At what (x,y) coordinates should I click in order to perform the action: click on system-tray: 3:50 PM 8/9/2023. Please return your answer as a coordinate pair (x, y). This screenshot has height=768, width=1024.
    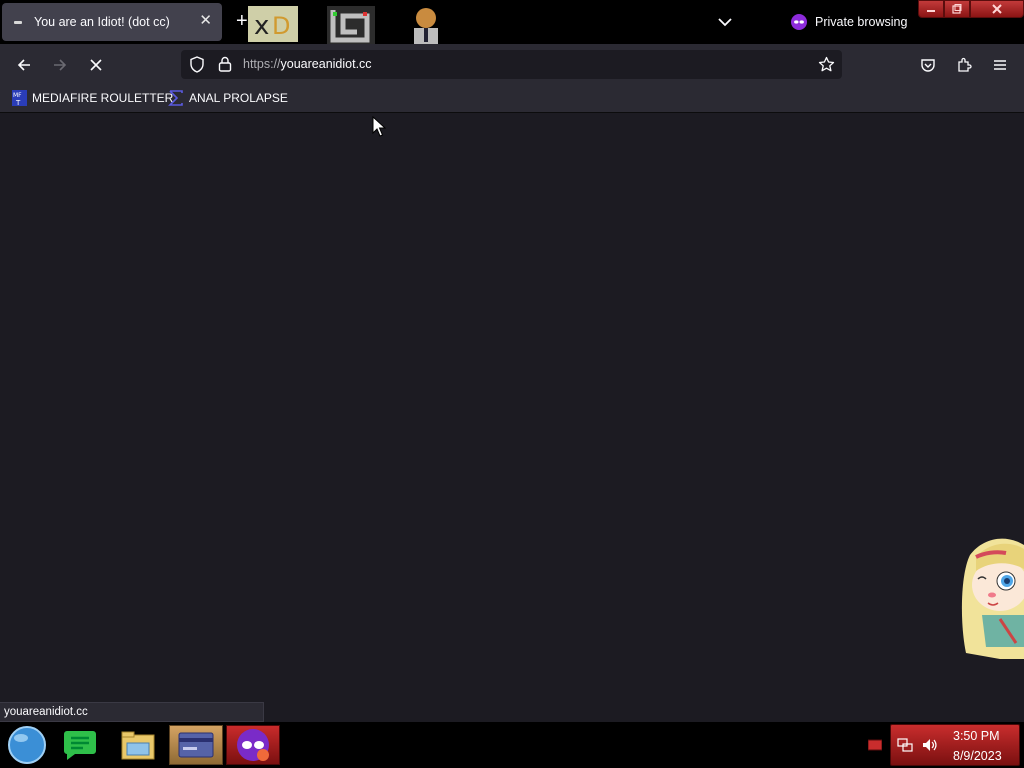
    Looking at the image, I should click on (955, 745).